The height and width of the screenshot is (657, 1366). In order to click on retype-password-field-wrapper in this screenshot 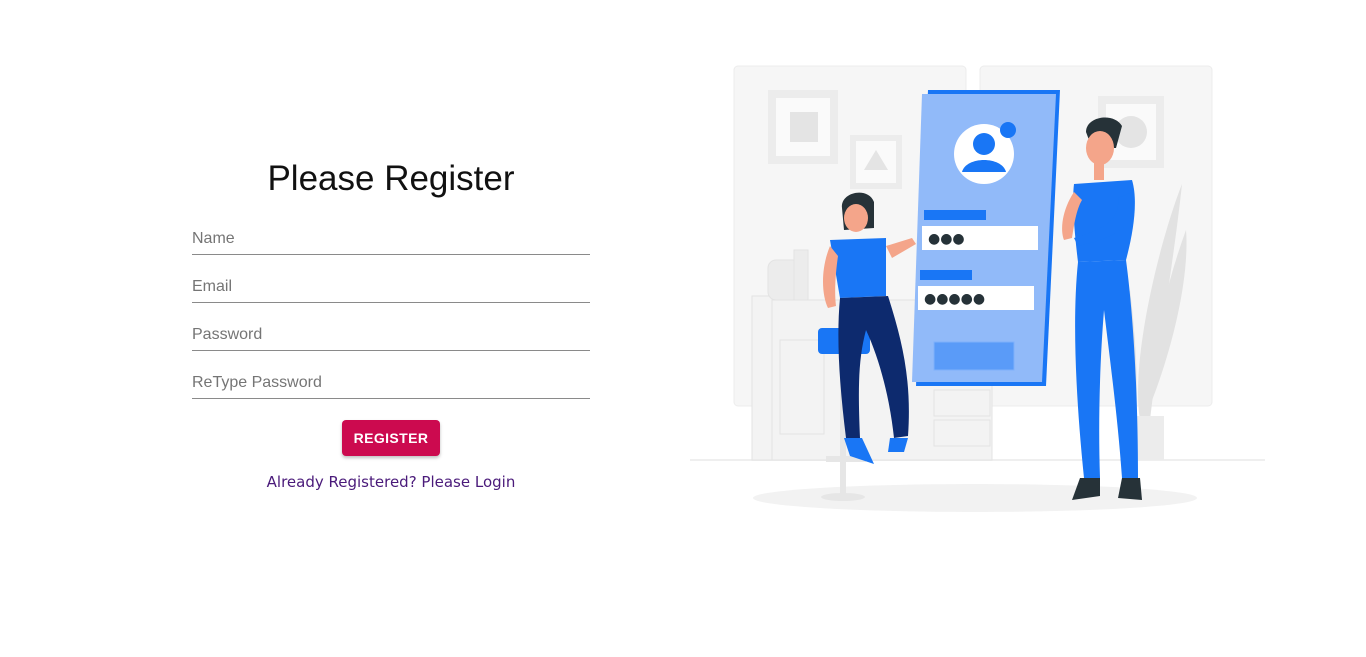, I will do `click(391, 375)`.